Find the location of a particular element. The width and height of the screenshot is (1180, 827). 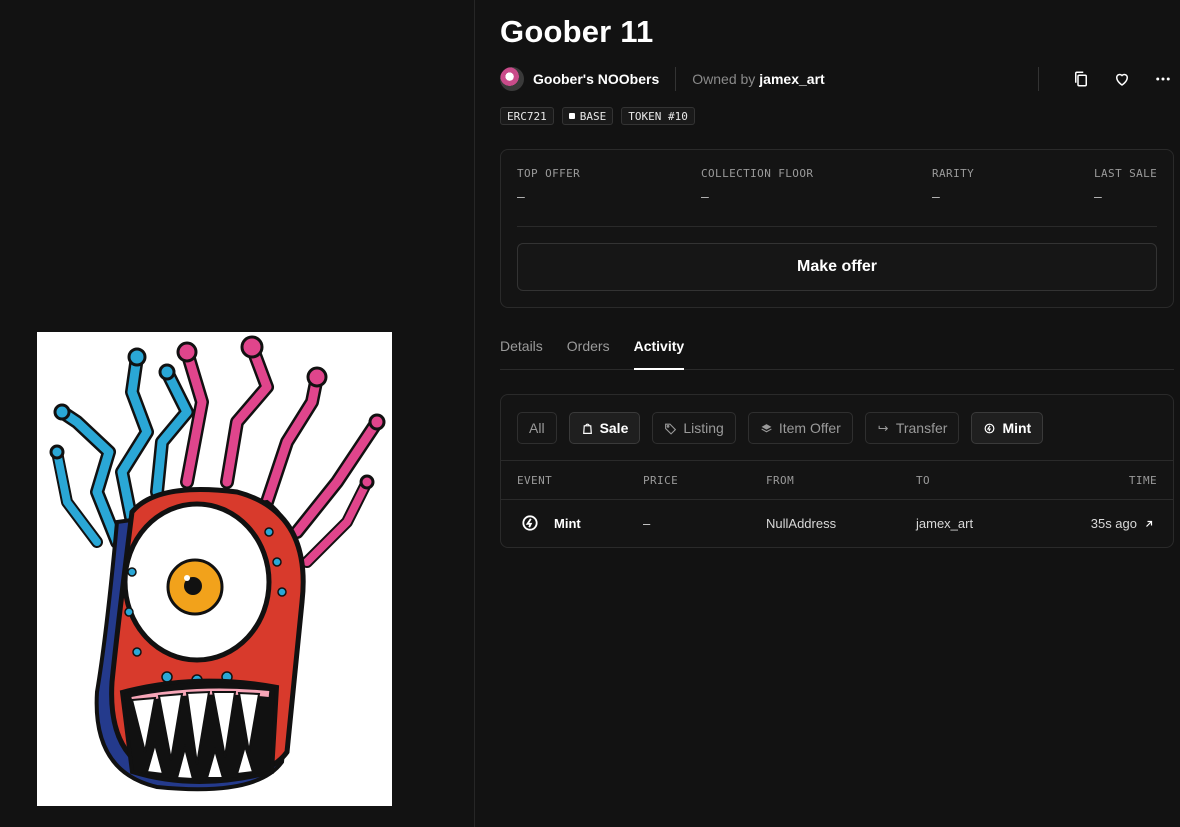

filter-transfer: Transfer is located at coordinates (912, 428).